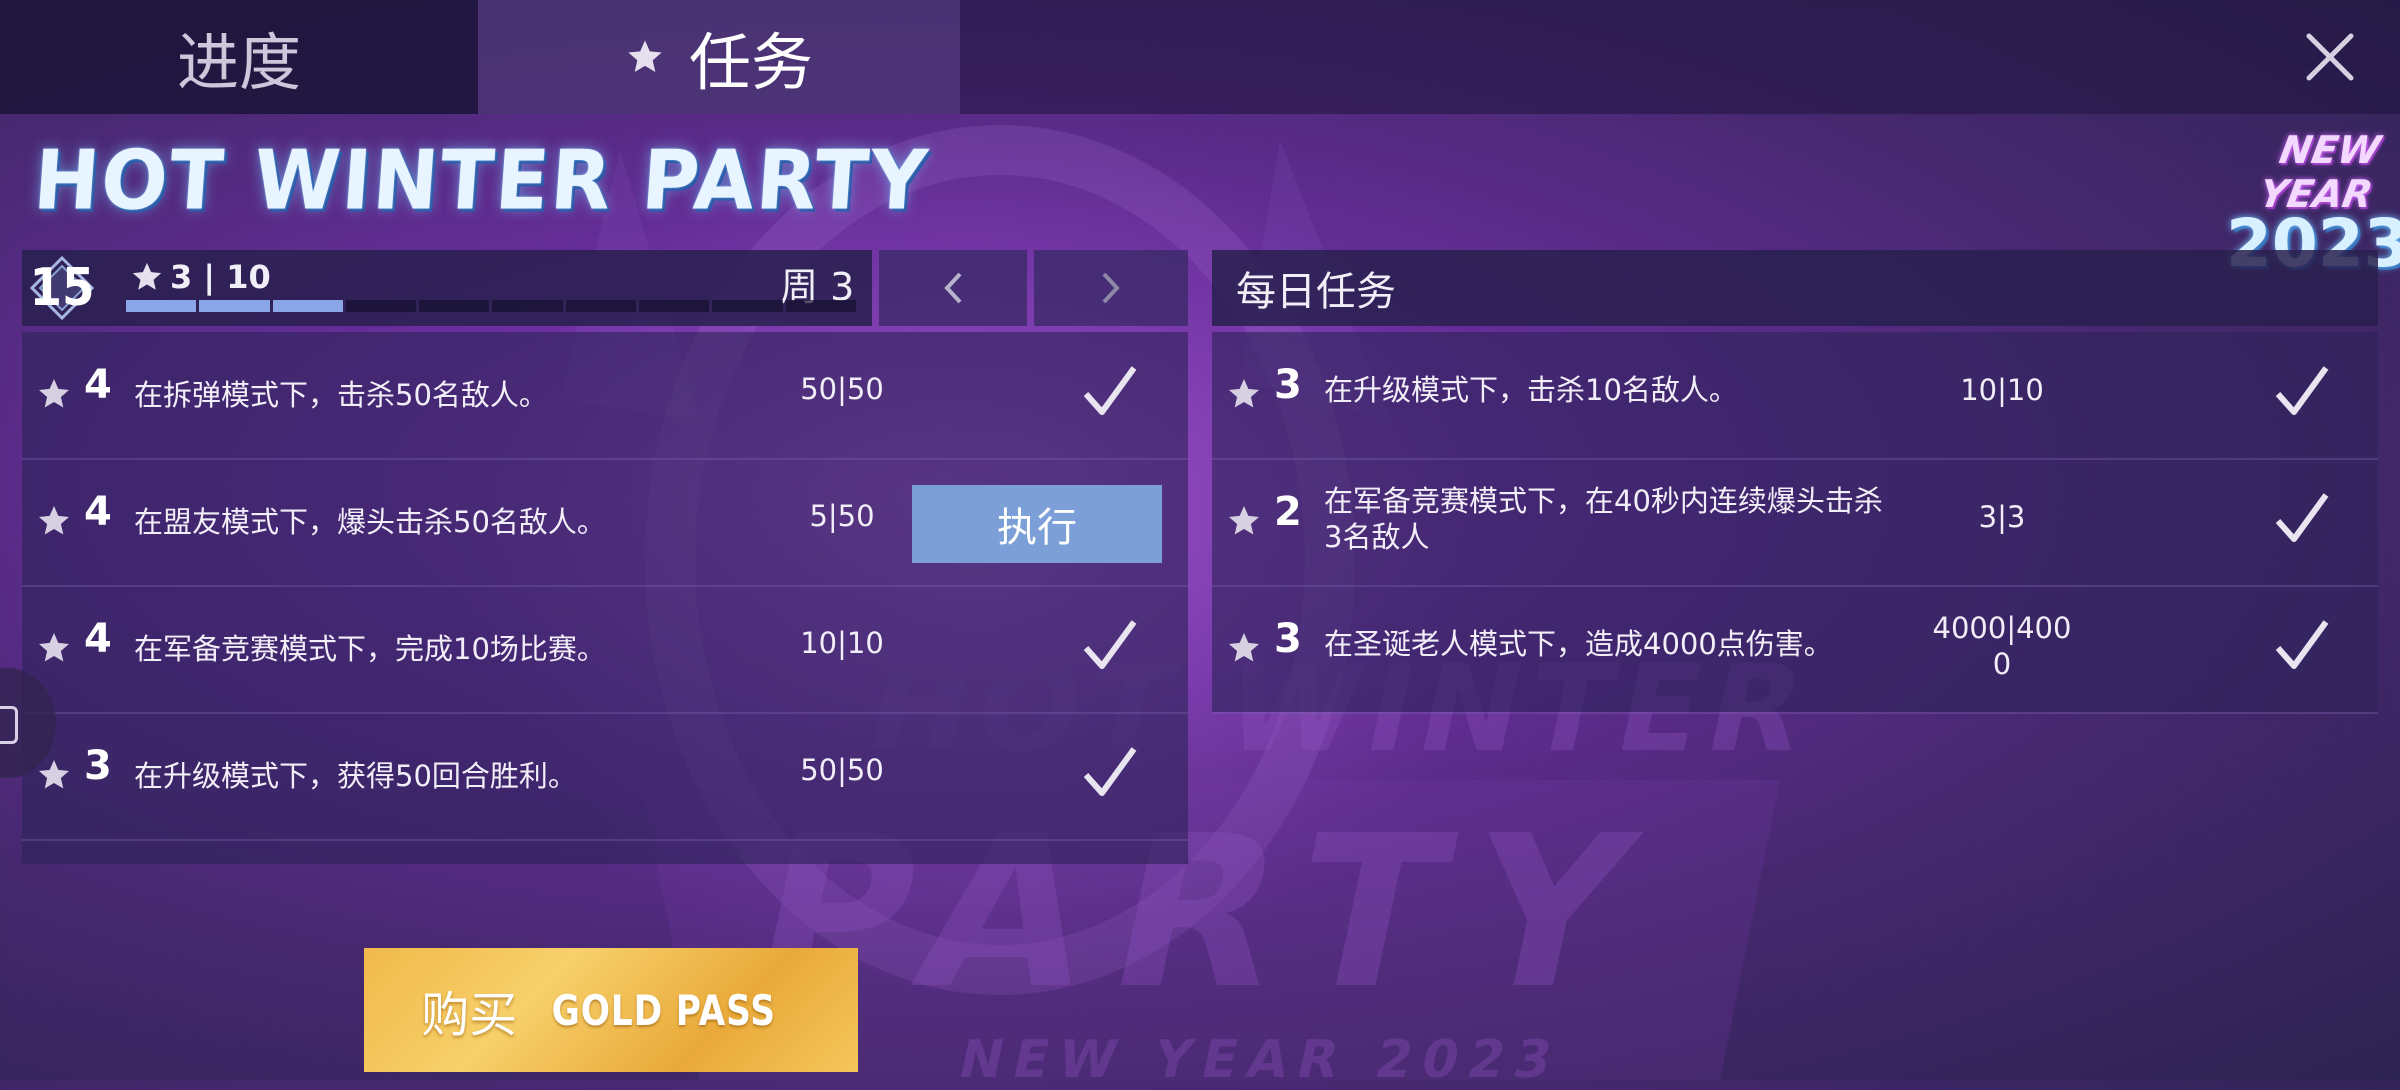 Image resolution: width=2400 pixels, height=1090 pixels. I want to click on level-progress-bar: 15 3 | 10 周 3, so click(447, 288).